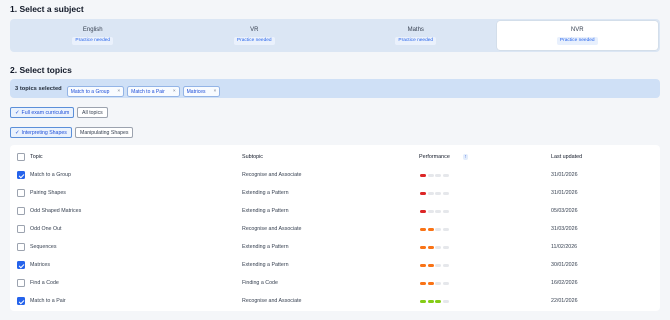 The width and height of the screenshot is (670, 320). What do you see at coordinates (577, 35) in the screenshot?
I see `subject-tab-nvr: NVR Practice needed` at bounding box center [577, 35].